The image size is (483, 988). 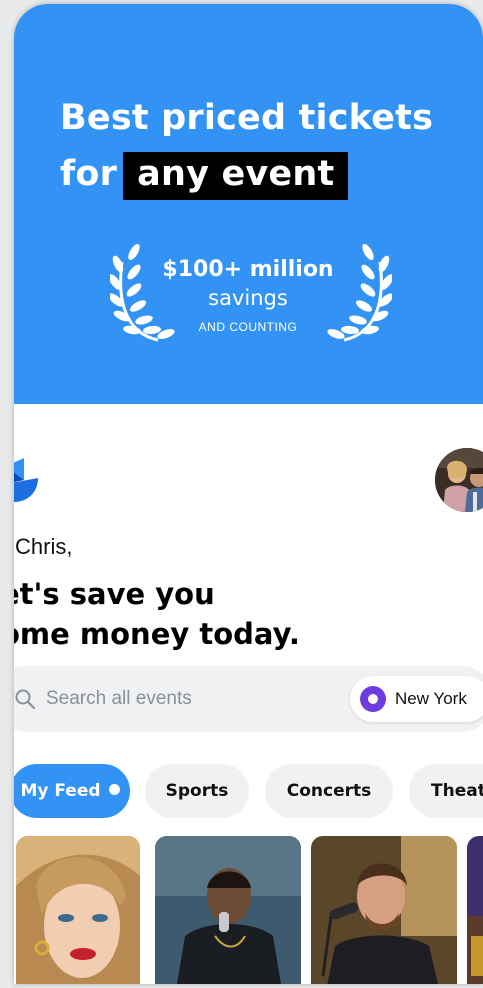 I want to click on hero-title-highlight: any event, so click(x=236, y=176).